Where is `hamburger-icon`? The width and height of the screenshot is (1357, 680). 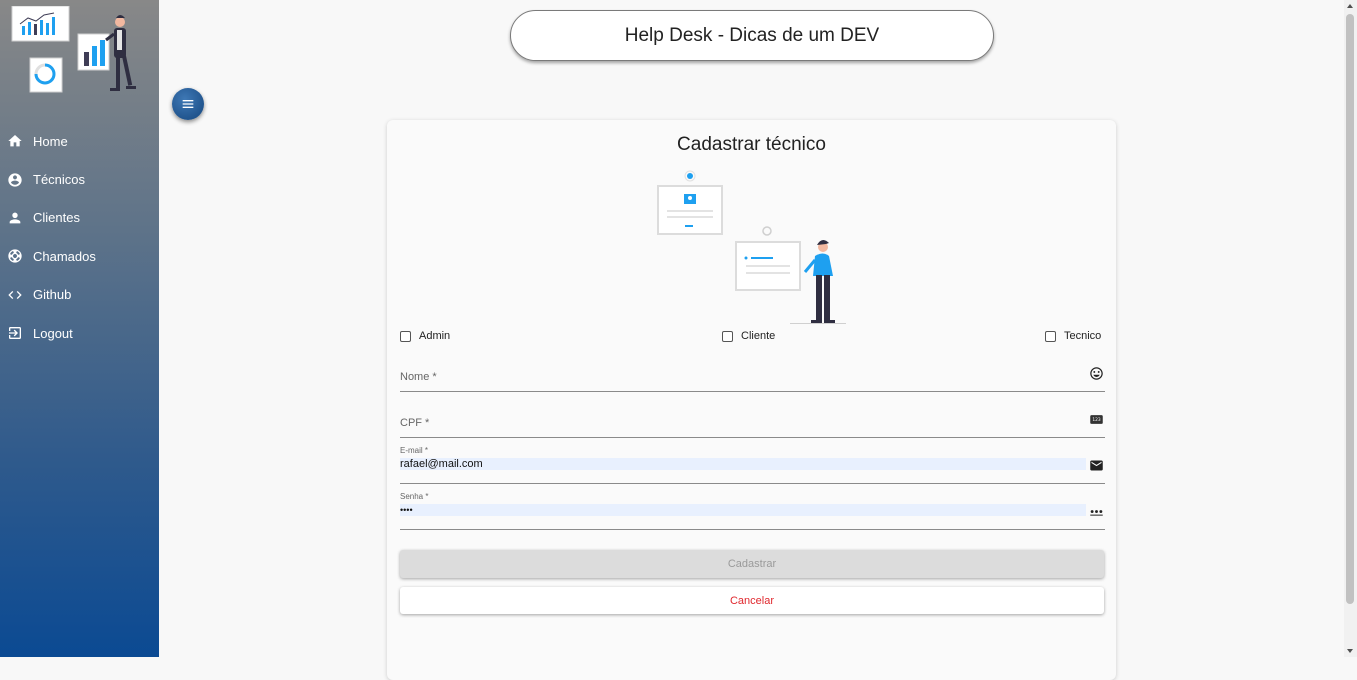
hamburger-icon is located at coordinates (188, 104).